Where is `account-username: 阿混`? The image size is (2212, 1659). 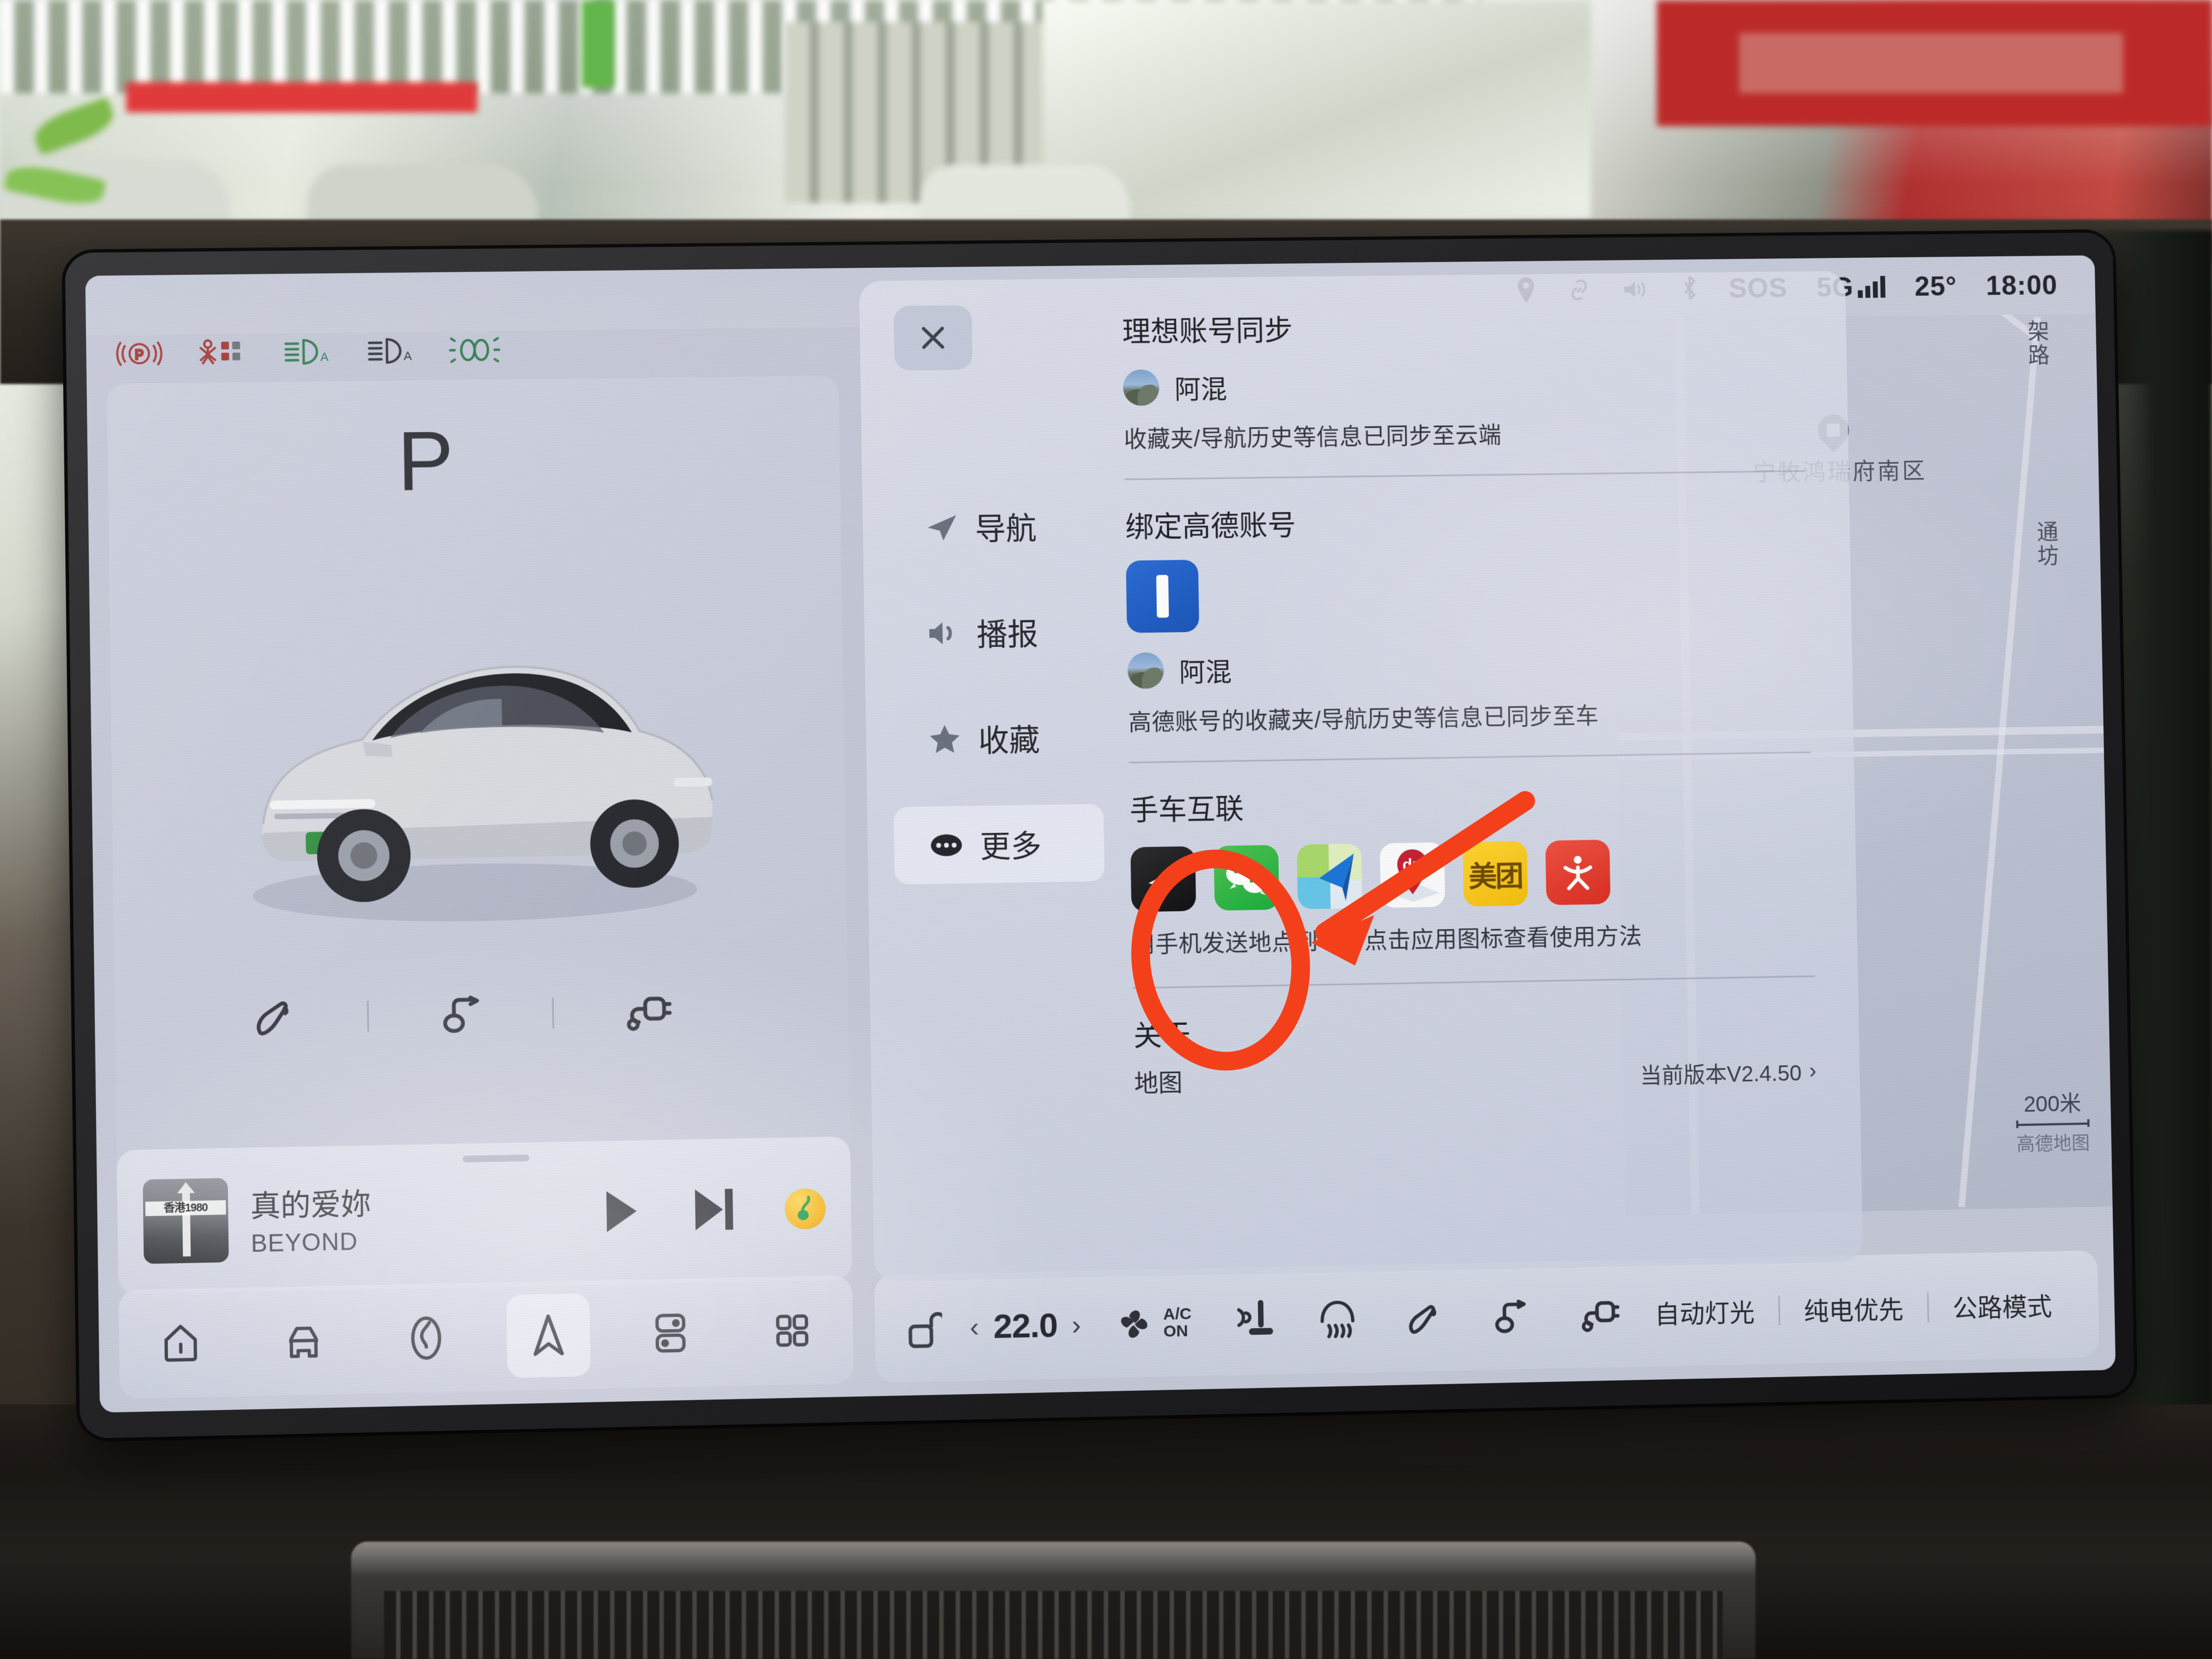 account-username: 阿混 is located at coordinates (1201, 390).